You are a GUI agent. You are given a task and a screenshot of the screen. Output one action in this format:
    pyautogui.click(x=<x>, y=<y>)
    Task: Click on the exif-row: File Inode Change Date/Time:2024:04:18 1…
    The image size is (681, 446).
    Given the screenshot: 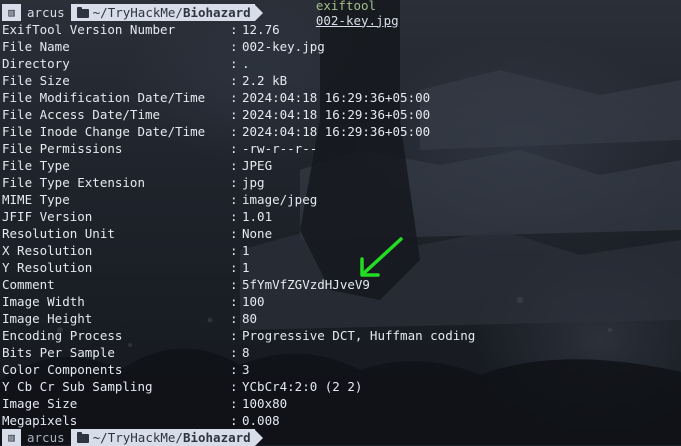 What is the action you would take?
    pyautogui.click(x=340, y=131)
    